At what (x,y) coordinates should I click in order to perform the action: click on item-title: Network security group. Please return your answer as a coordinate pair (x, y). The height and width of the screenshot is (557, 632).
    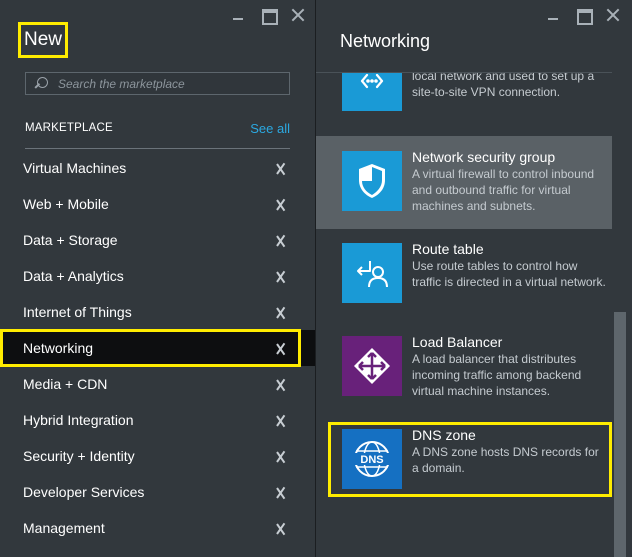
    Looking at the image, I should click on (484, 157).